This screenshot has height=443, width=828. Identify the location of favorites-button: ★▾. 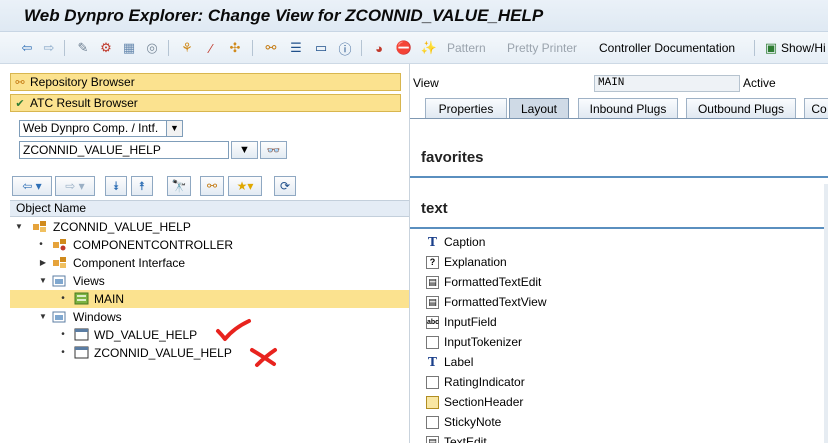
(245, 186).